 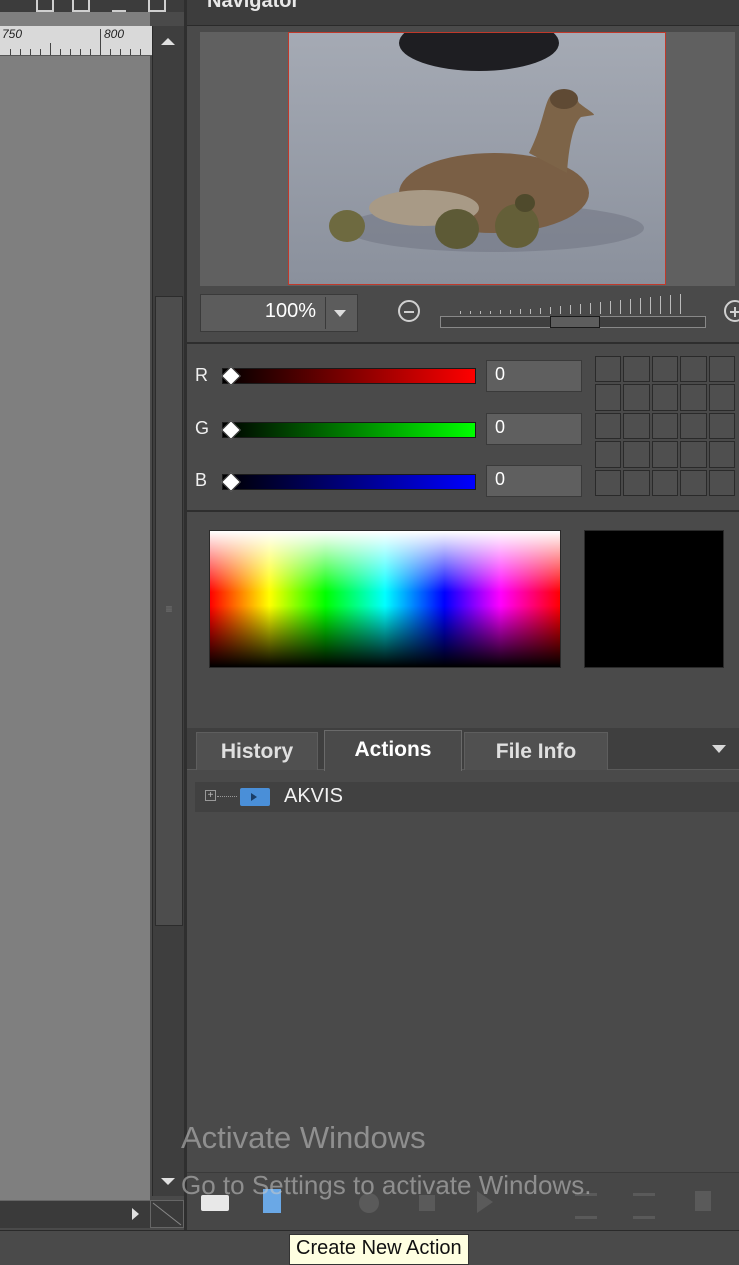 I want to click on activation-watermark-title: Activate Windows, so click(x=303, y=1137).